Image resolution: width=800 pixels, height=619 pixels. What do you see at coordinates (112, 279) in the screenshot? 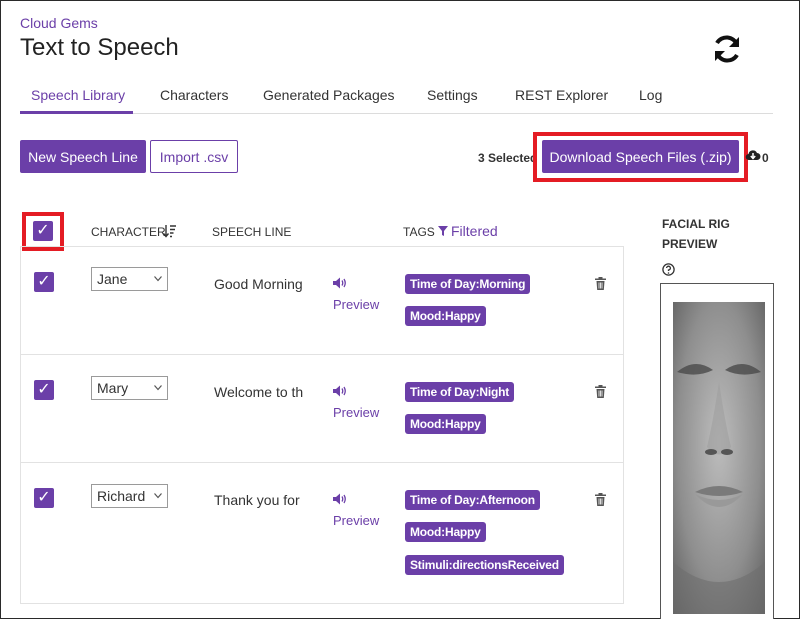
I see `character-select-value: Jane` at bounding box center [112, 279].